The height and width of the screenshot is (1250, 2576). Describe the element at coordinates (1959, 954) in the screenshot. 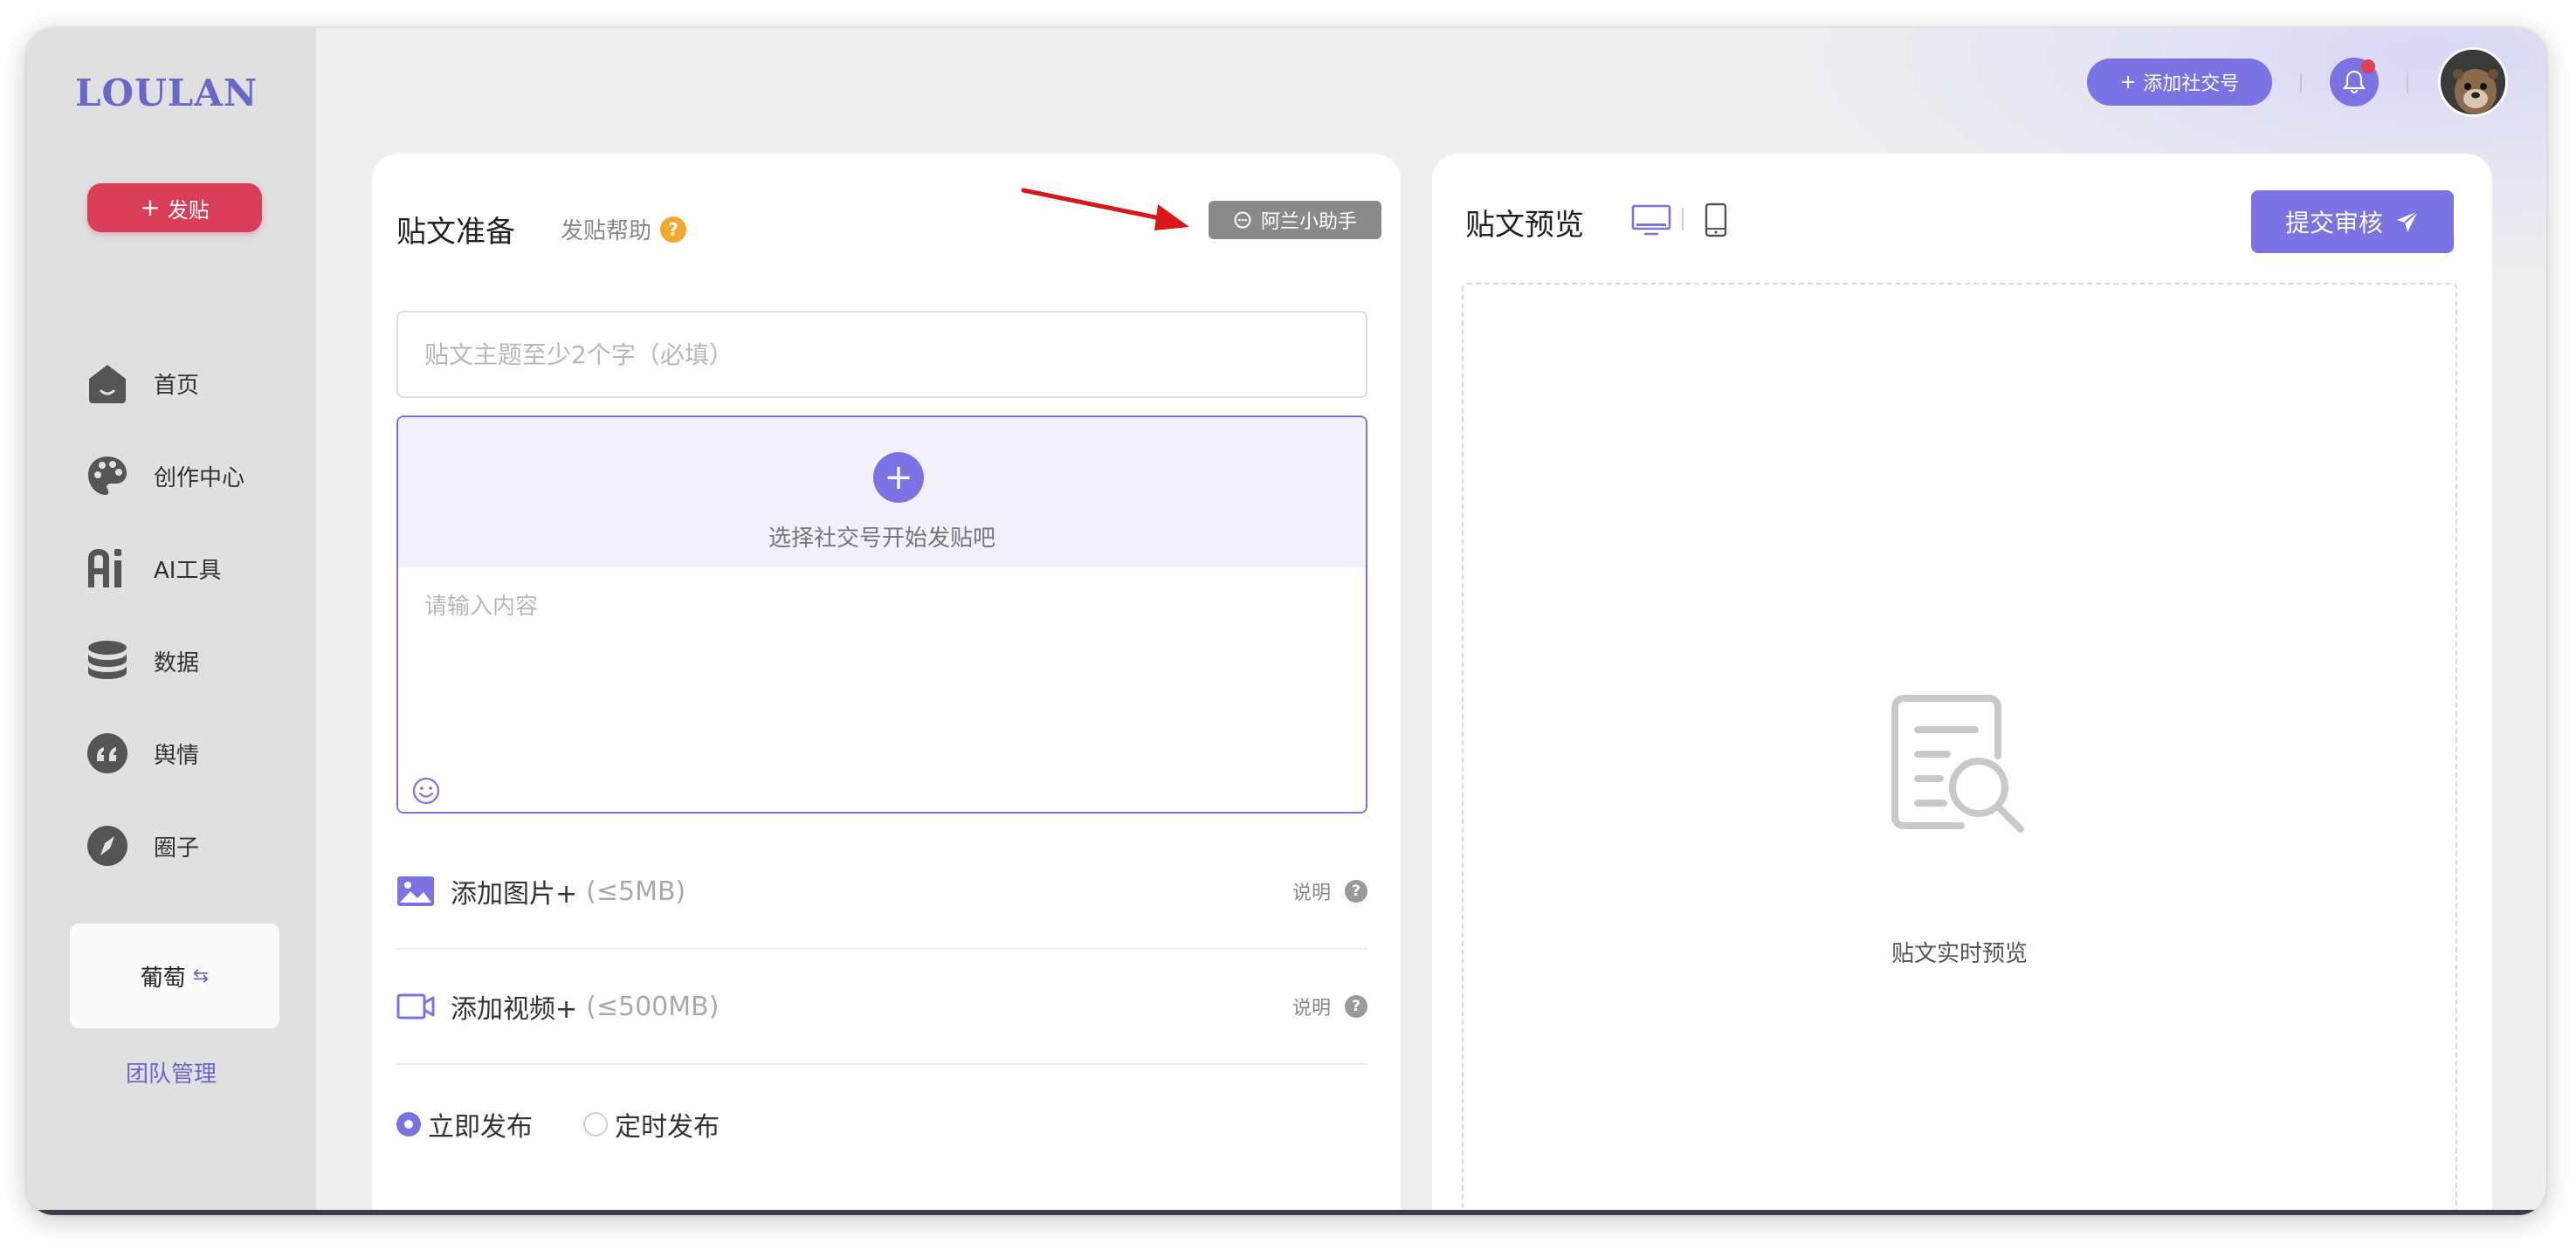

I see `preview-empty-text: 贴文实时预览` at that location.